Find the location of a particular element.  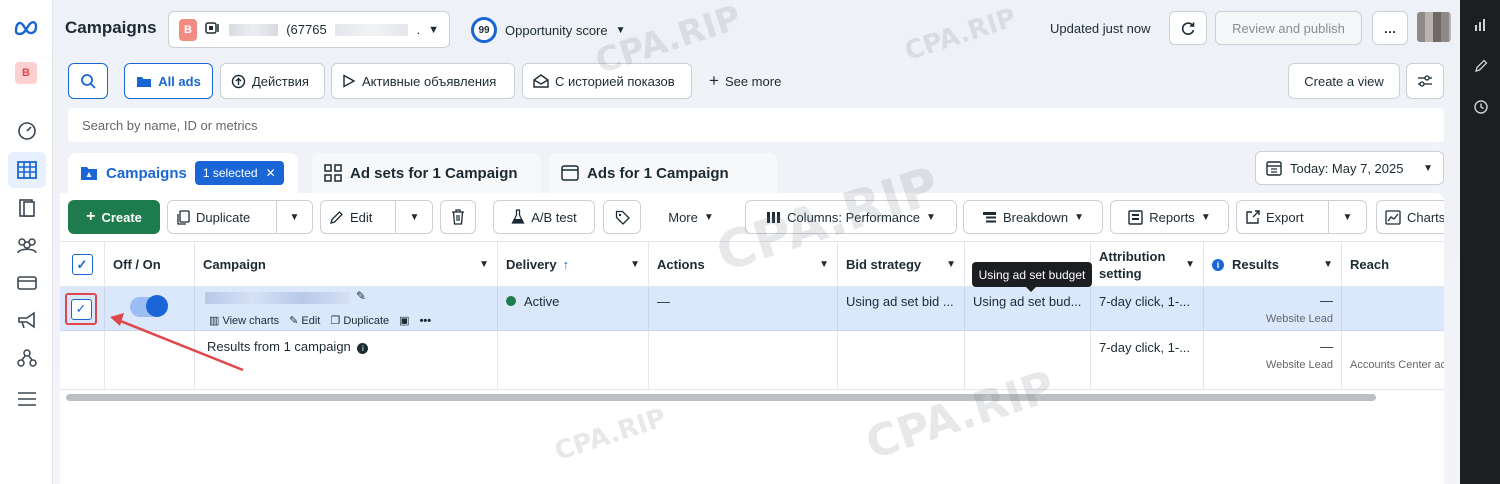

pages-icon is located at coordinates (27, 208).